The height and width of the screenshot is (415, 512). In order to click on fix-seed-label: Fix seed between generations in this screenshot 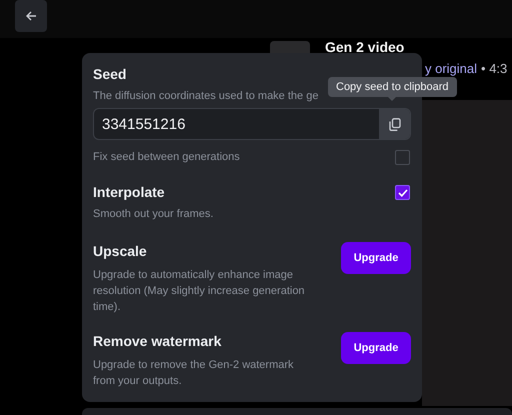, I will do `click(166, 157)`.